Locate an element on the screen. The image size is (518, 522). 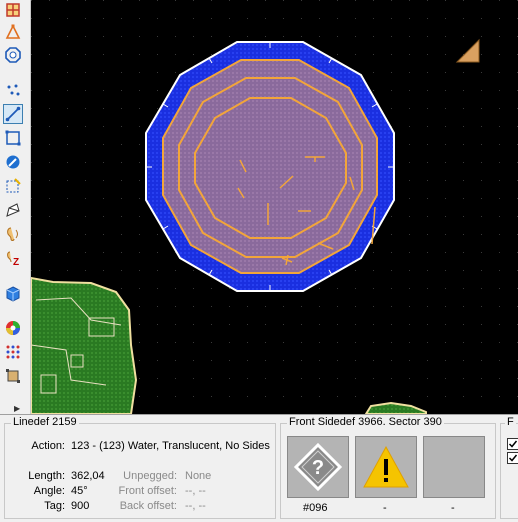
collapse-panel-arrow-icon: ▶ is located at coordinates (17, 408).